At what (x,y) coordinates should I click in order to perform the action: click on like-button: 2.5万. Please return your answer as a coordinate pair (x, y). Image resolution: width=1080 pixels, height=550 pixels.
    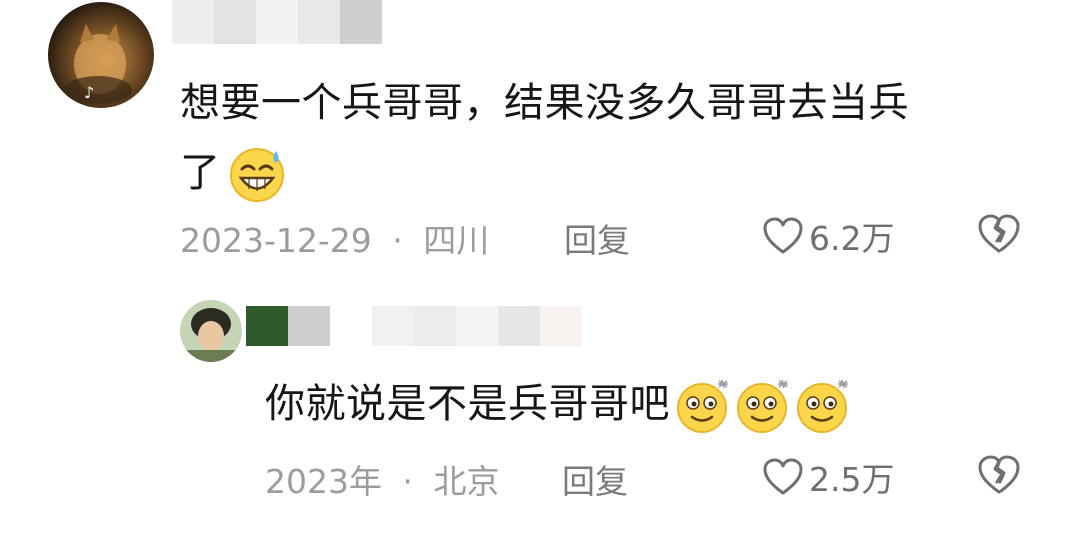
    Looking at the image, I should click on (828, 477).